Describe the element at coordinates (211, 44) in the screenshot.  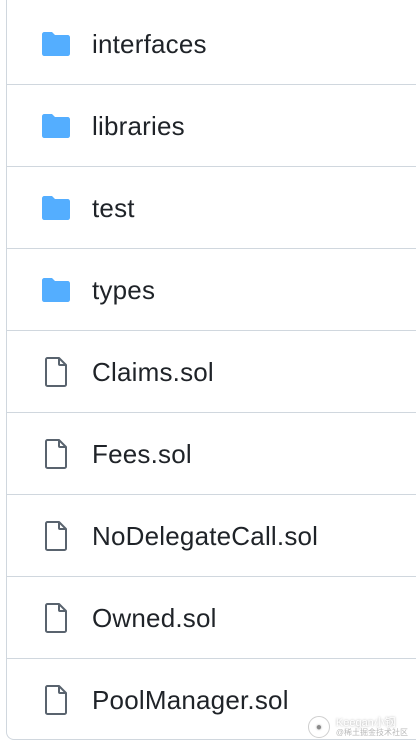
I see `file-row-interfaces: interfaces` at that location.